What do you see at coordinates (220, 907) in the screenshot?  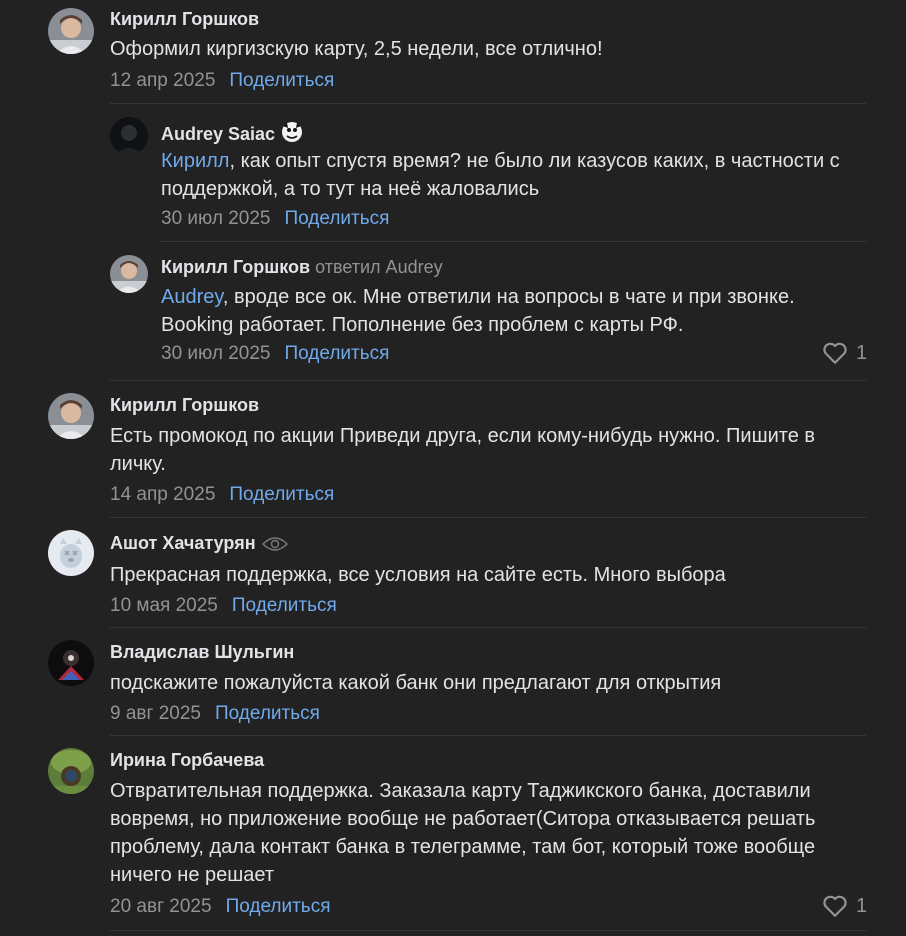 I see `comment-meta: 20 авг 2025 Поделиться` at bounding box center [220, 907].